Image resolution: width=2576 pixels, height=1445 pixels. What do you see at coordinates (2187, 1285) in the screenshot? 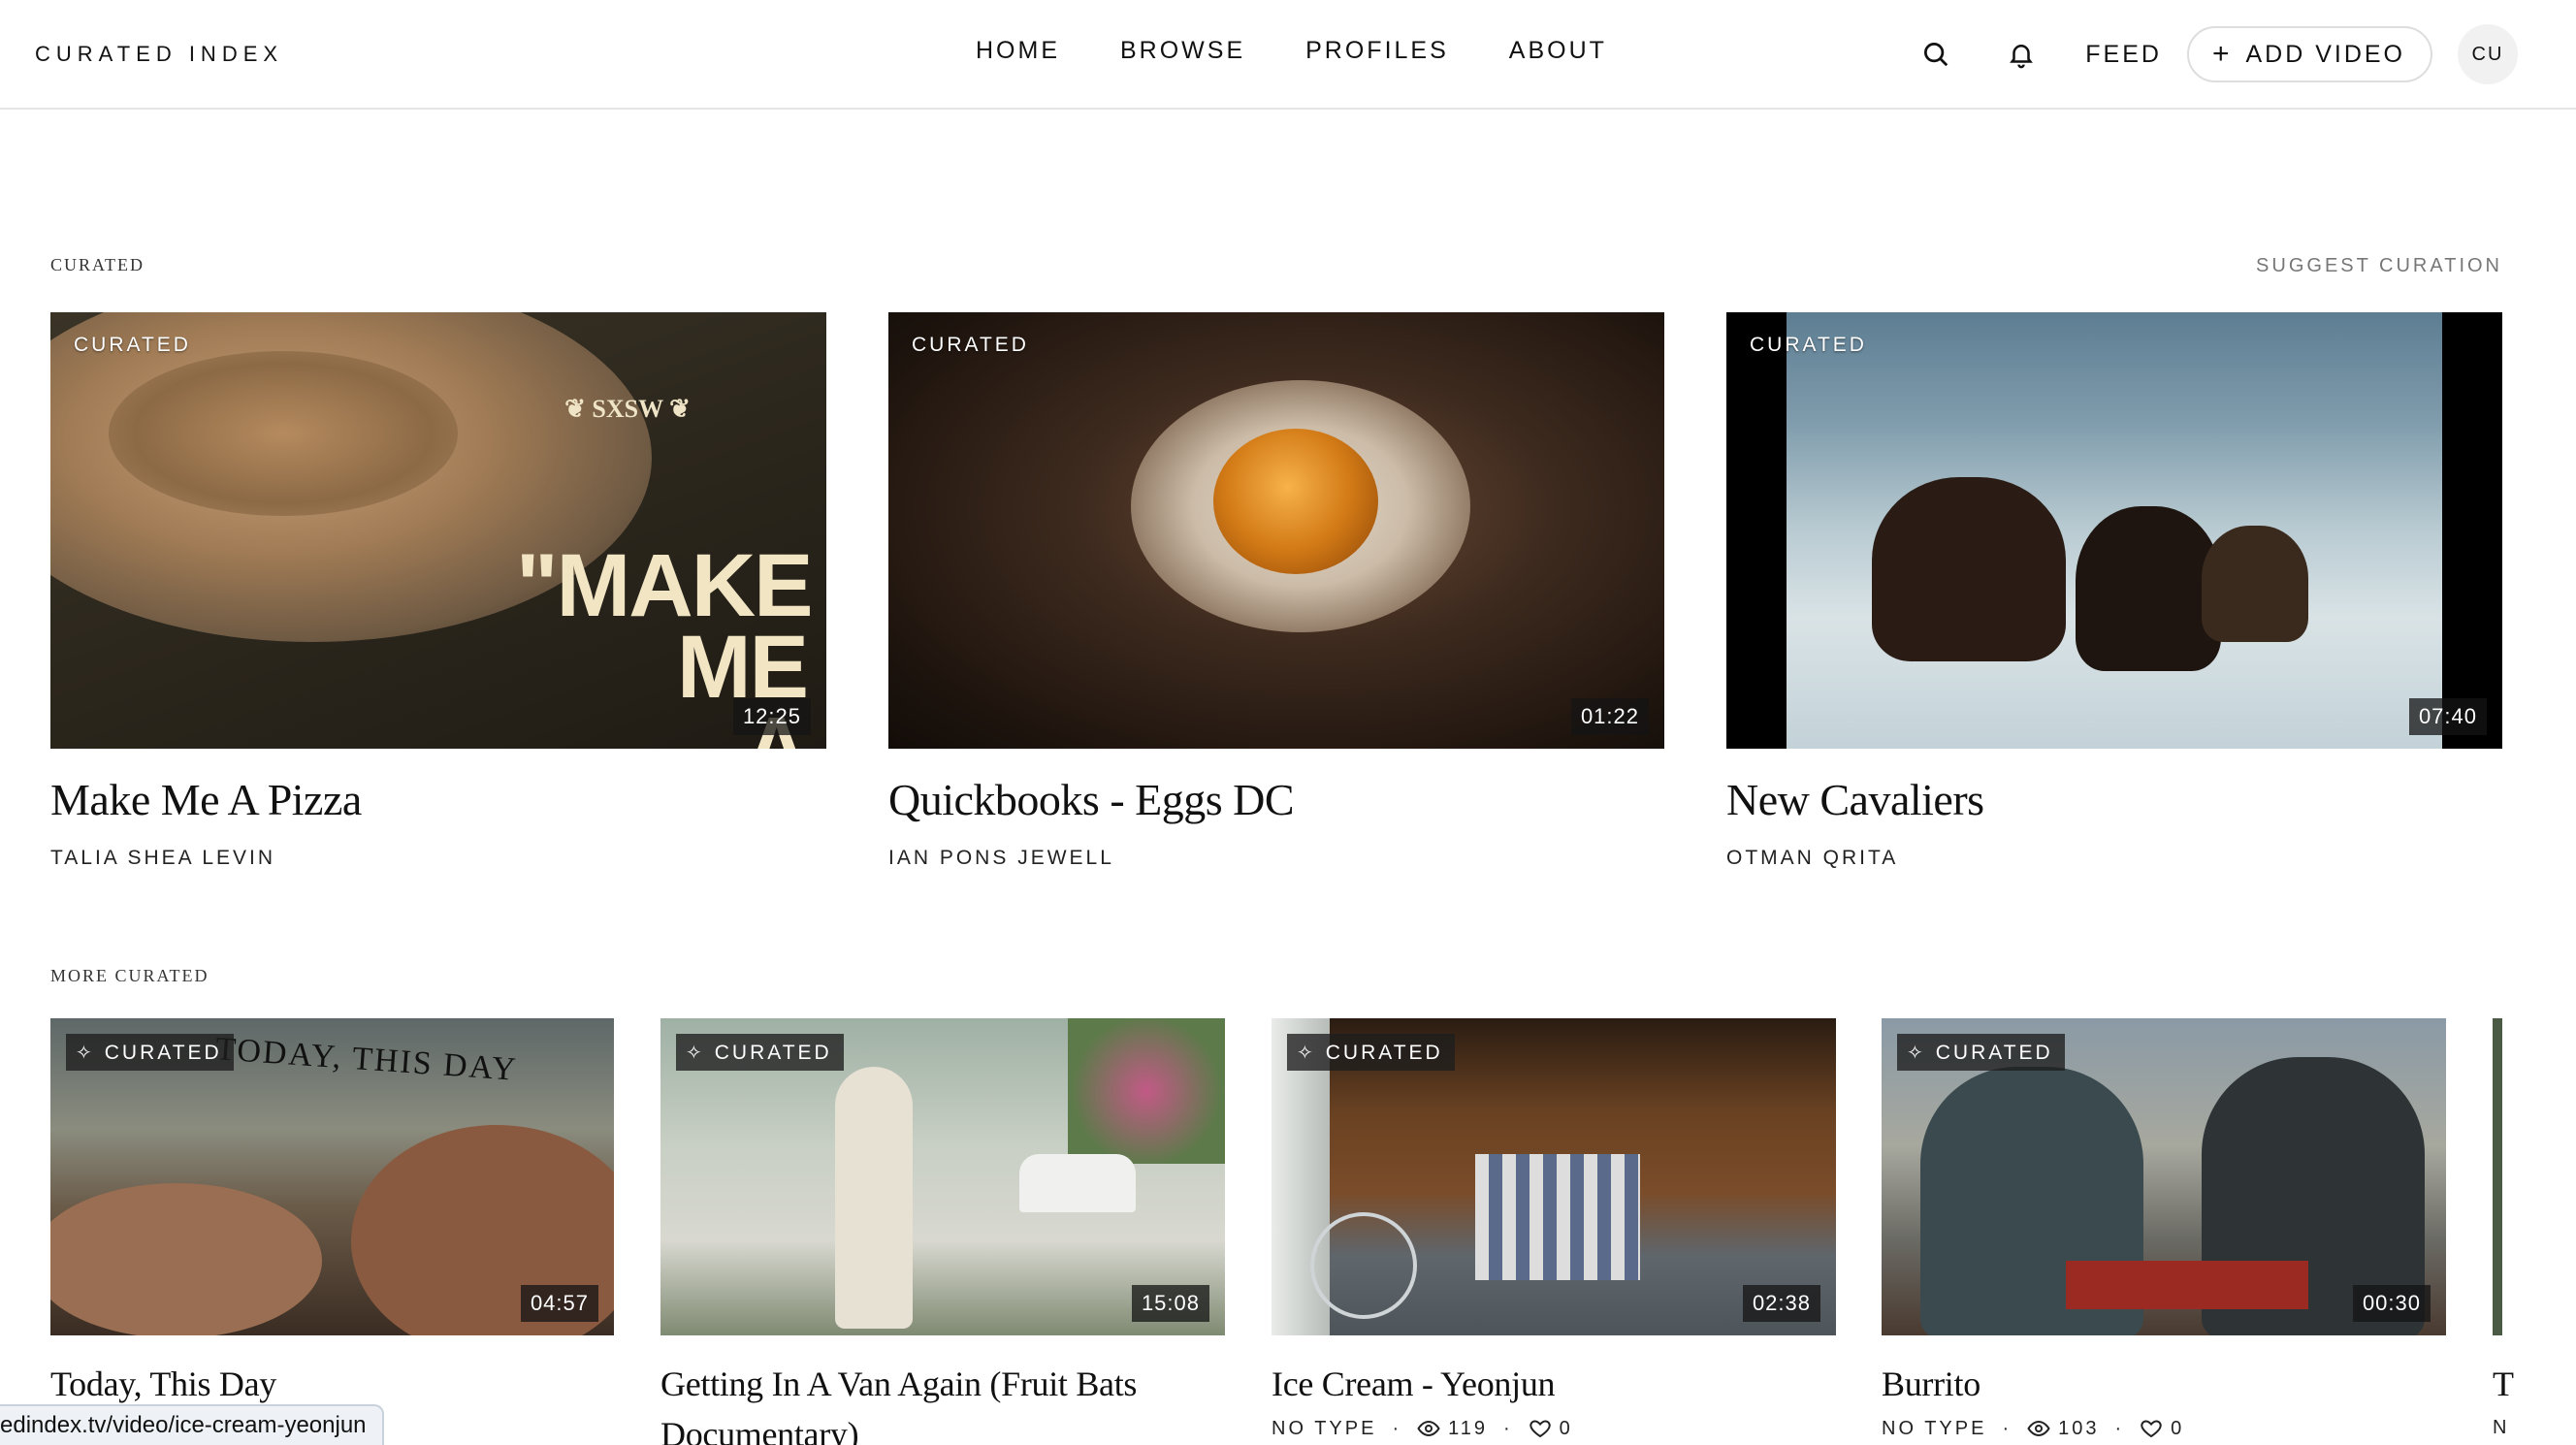
I see `table-shape` at bounding box center [2187, 1285].